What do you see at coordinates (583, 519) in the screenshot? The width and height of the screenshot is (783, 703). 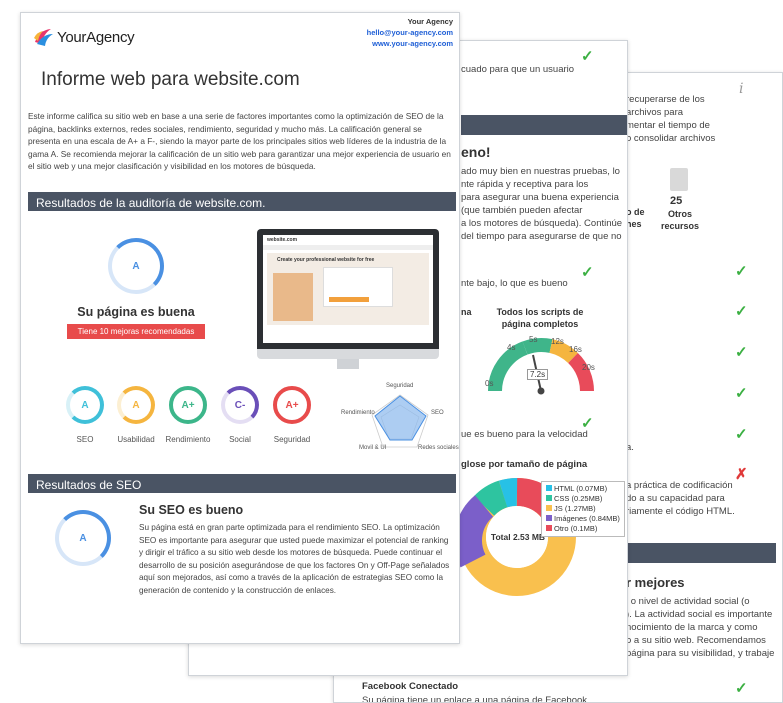 I see `legend-item: Imágenes (0.84MB)` at bounding box center [583, 519].